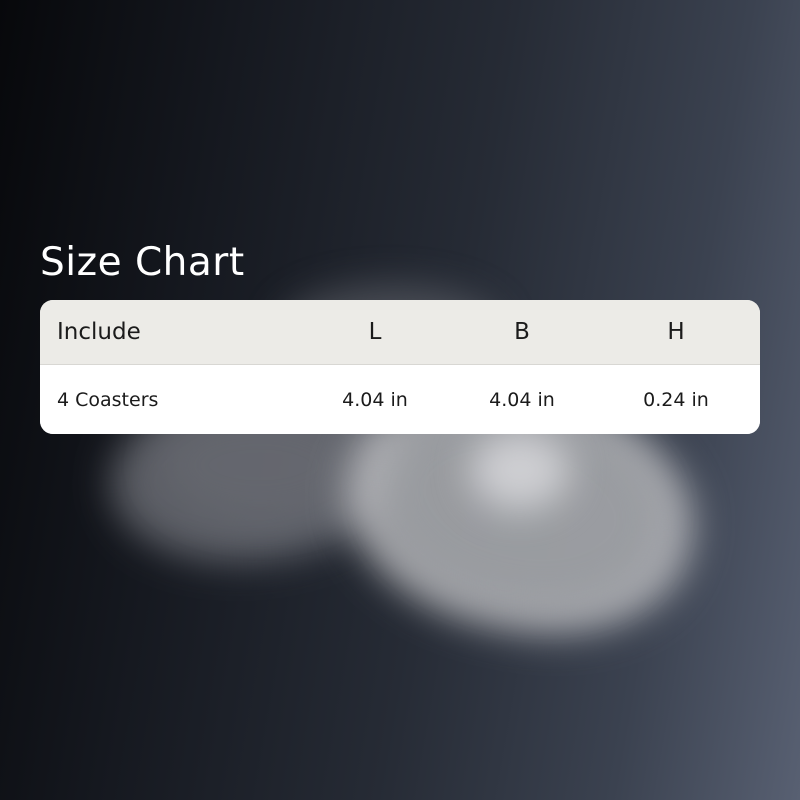 This screenshot has height=800, width=800. Describe the element at coordinates (375, 399) in the screenshot. I see `cell-length: 4.04 in` at that location.